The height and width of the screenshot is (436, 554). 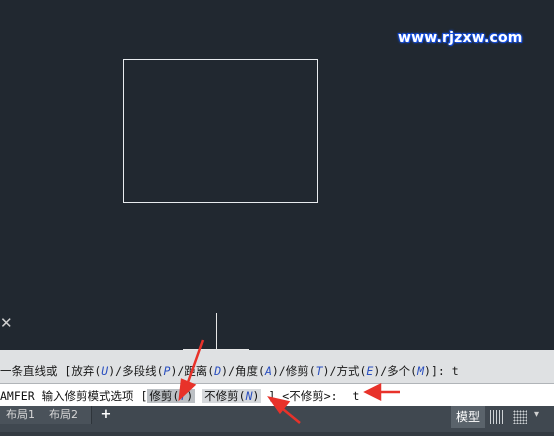 What do you see at coordinates (17, 396) in the screenshot?
I see `command-name: AMFER` at bounding box center [17, 396].